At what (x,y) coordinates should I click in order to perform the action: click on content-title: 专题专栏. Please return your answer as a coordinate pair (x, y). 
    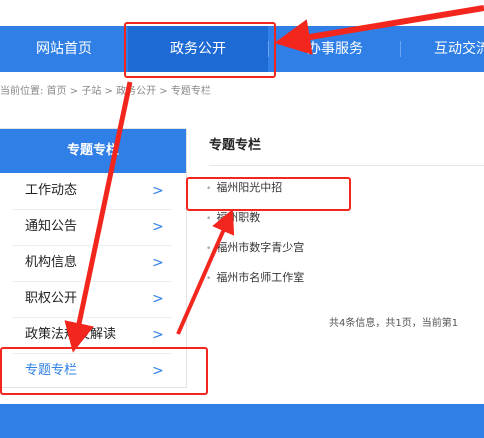
    Looking at the image, I should click on (235, 145).